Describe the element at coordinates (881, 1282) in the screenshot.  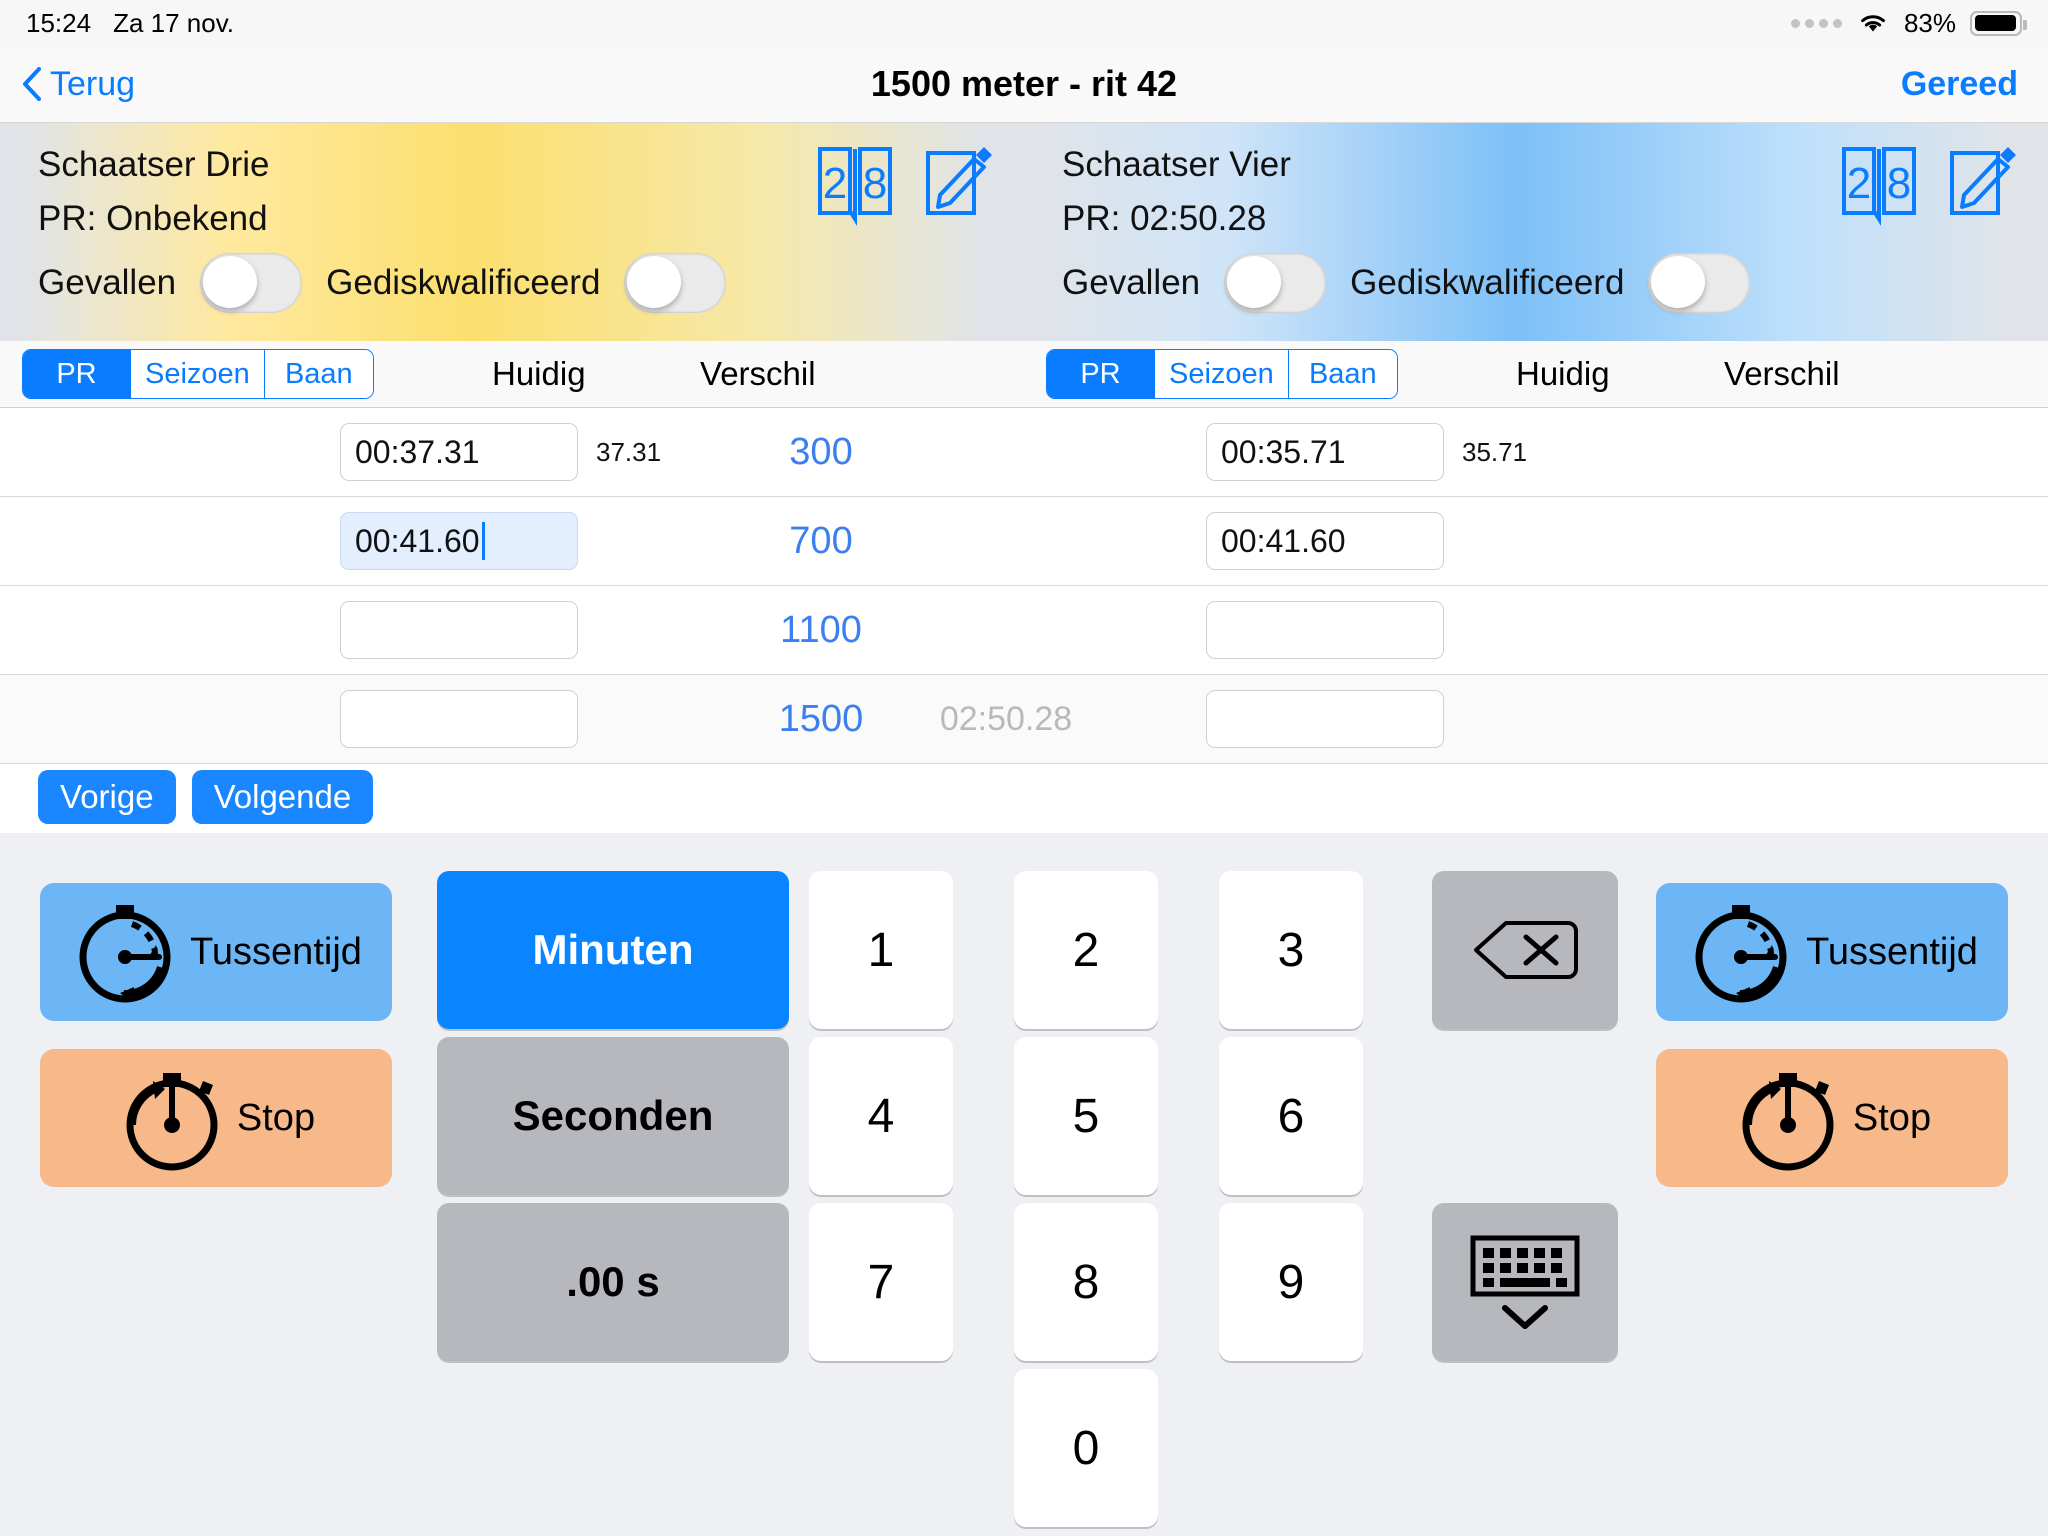
I see `key-digit-7: 7` at that location.